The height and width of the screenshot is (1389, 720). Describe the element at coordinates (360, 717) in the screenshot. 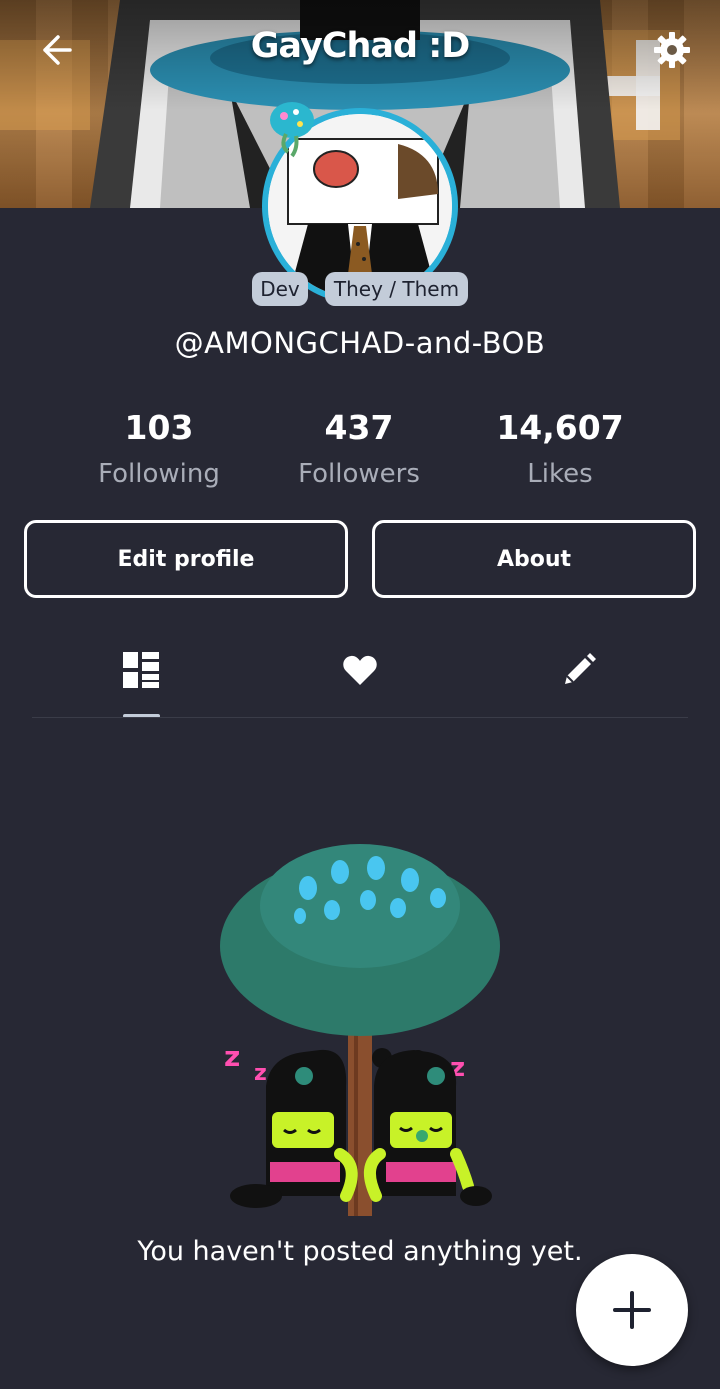

I see `tab-divider` at that location.